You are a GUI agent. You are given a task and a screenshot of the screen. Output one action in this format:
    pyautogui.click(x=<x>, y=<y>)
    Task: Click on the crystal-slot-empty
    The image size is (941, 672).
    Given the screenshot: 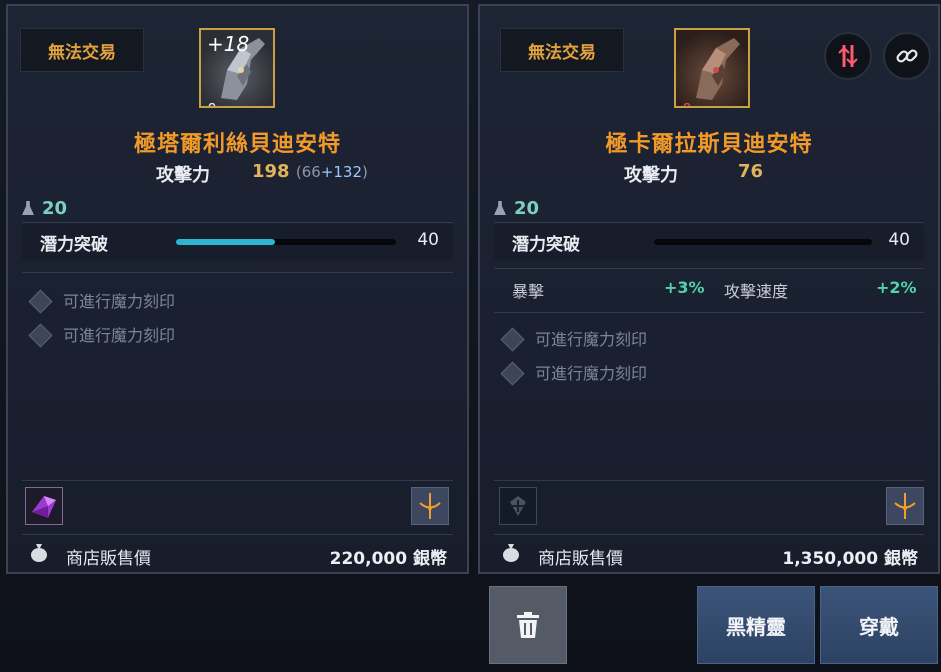 What is the action you would take?
    pyautogui.click(x=518, y=506)
    